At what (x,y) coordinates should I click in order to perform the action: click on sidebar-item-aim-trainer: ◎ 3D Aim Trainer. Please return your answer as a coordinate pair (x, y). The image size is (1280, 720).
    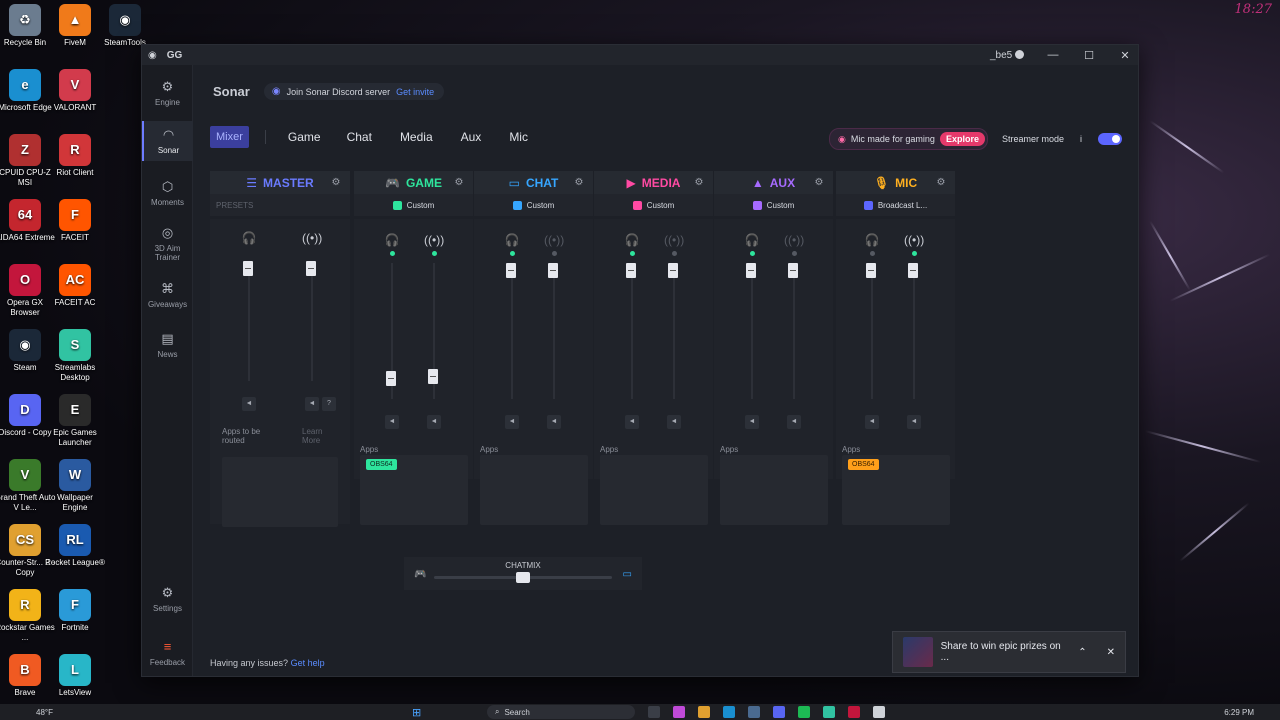
    Looking at the image, I should click on (167, 243).